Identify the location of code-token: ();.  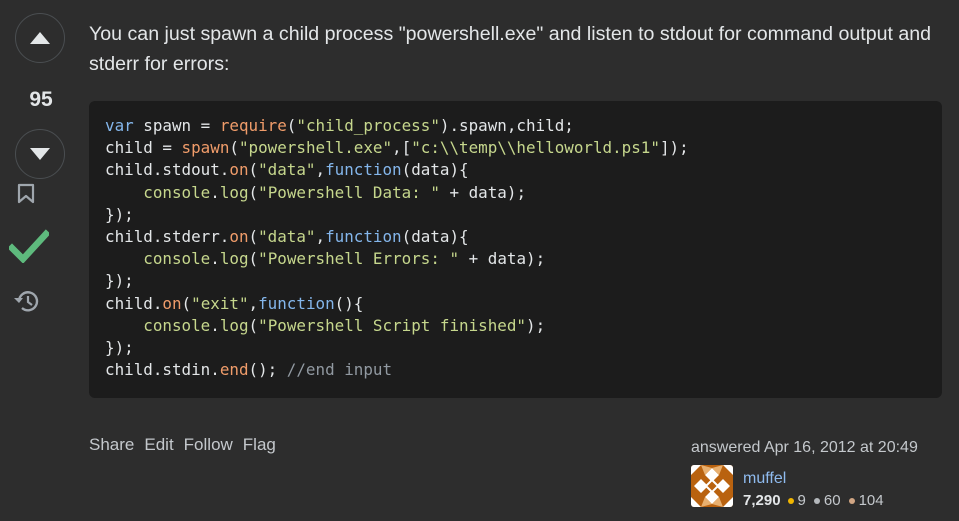
(267, 370).